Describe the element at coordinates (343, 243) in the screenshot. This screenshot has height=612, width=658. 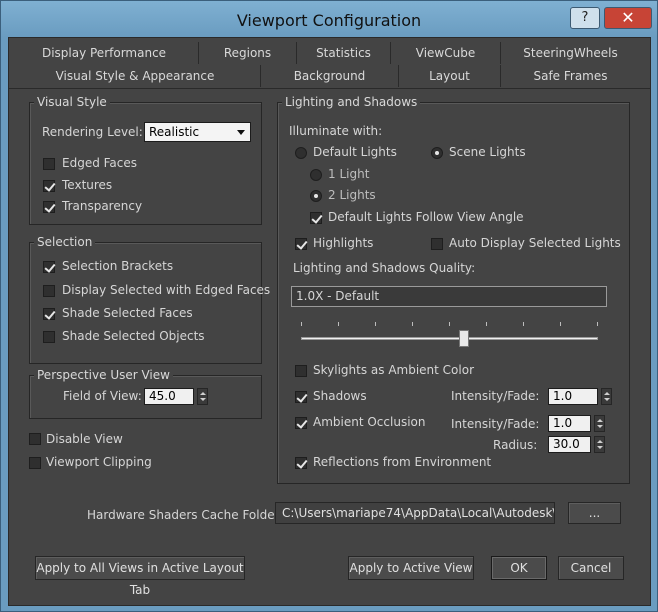
I see `highlights-label: Highlights` at that location.